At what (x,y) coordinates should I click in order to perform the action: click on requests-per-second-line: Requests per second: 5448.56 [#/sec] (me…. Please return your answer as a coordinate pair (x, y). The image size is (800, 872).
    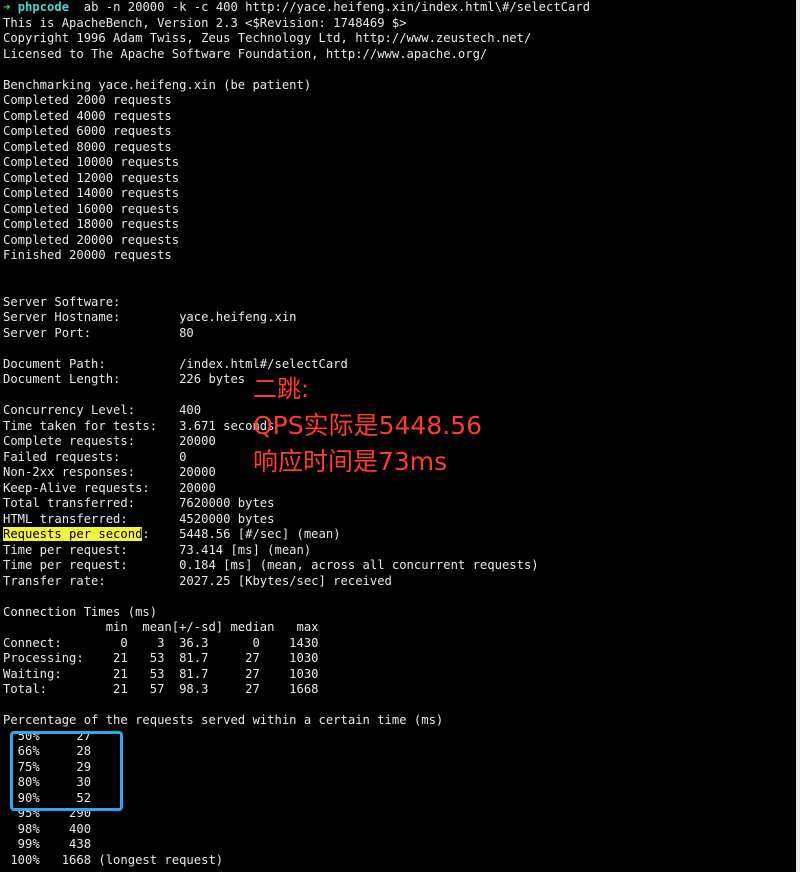
    Looking at the image, I should click on (172, 535).